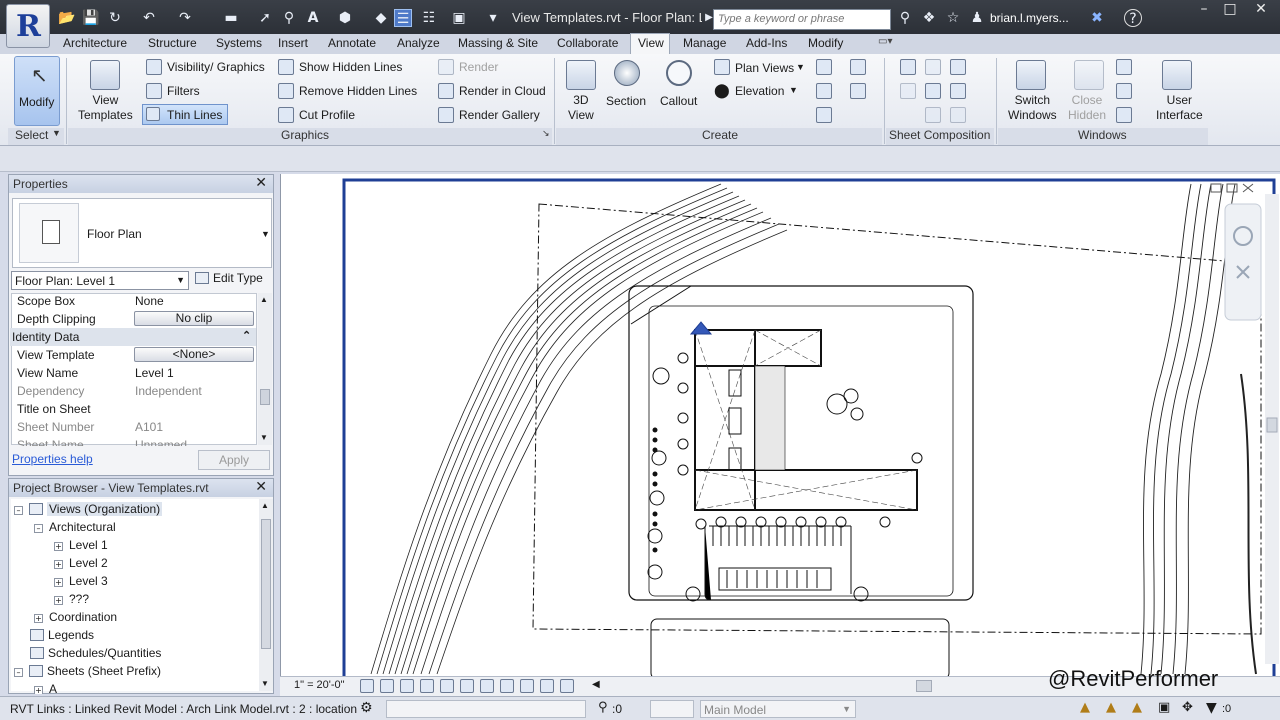 The image size is (1280, 720). I want to click on drag-elements-icon: ✥, so click(1187, 707).